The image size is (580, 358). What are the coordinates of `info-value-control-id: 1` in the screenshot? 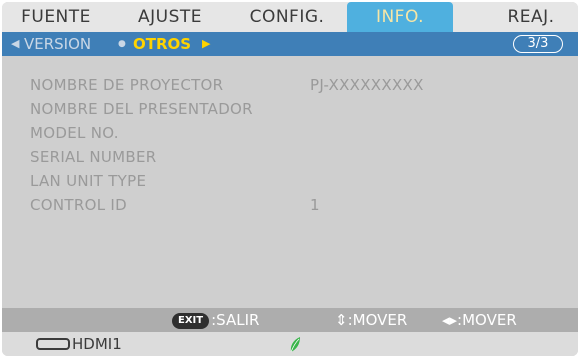 It's located at (315, 205).